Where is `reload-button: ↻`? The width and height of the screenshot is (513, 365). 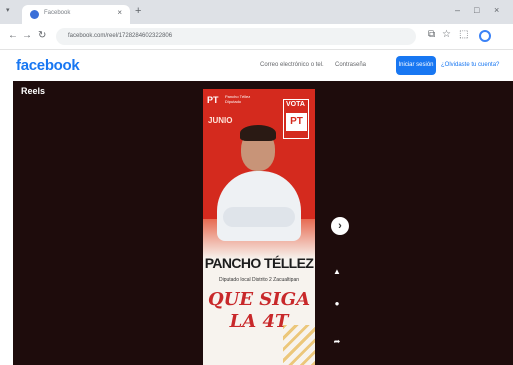 reload-button: ↻ is located at coordinates (42, 36).